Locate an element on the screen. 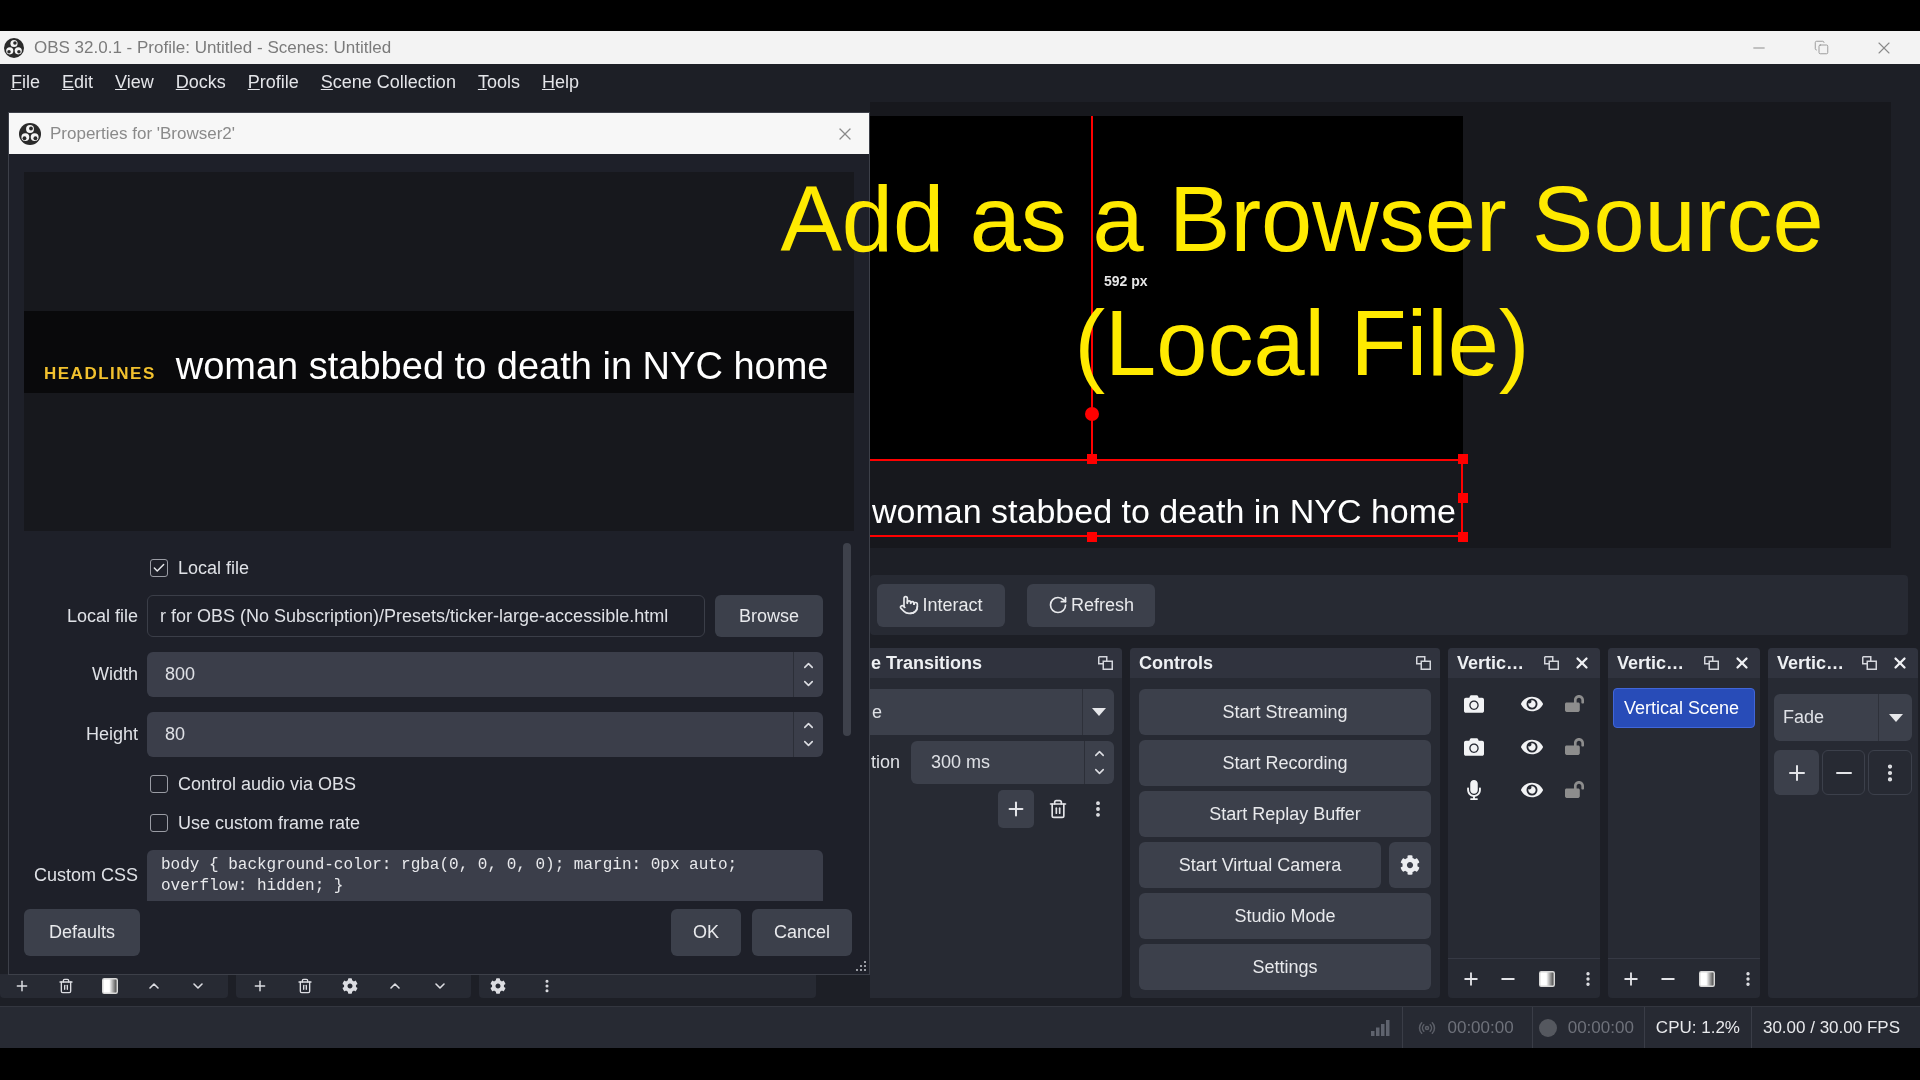 The width and height of the screenshot is (1920, 1080). stream-time: 00:00:00 is located at coordinates (1480, 1027).